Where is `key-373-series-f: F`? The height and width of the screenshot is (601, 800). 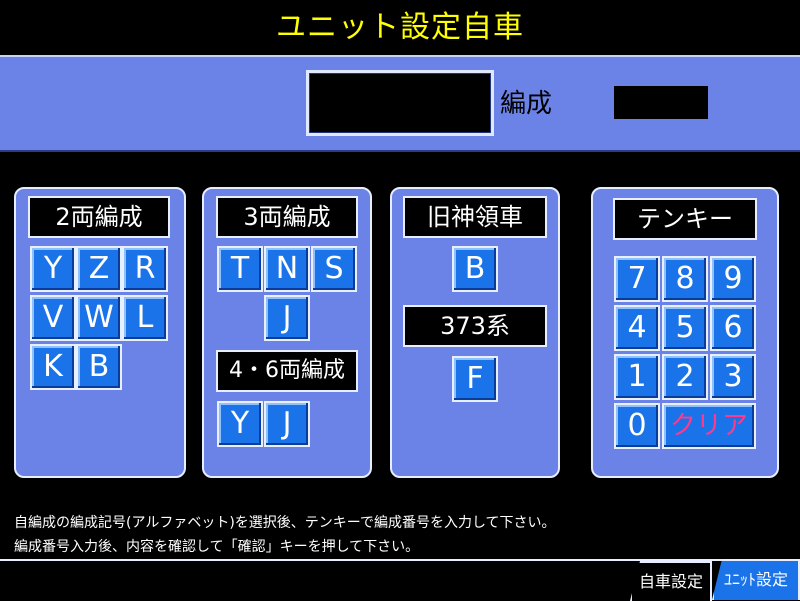
key-373-series-f: F is located at coordinates (475, 379).